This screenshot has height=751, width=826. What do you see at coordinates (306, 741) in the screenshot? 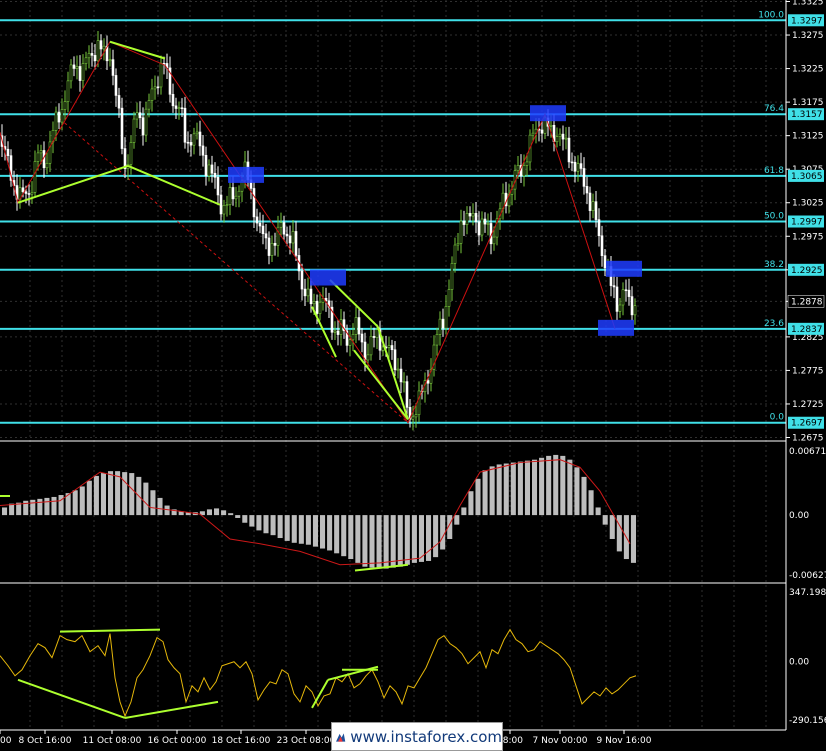
I see `time-tick-label: 23 Oct 08:00` at bounding box center [306, 741].